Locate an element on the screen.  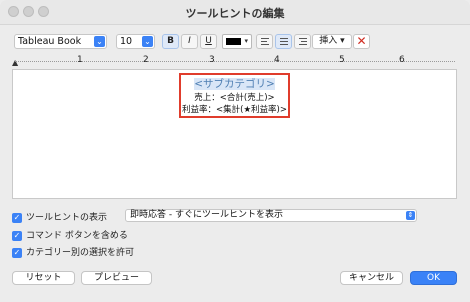
text-color-picker: ▾ is located at coordinates (237, 41).